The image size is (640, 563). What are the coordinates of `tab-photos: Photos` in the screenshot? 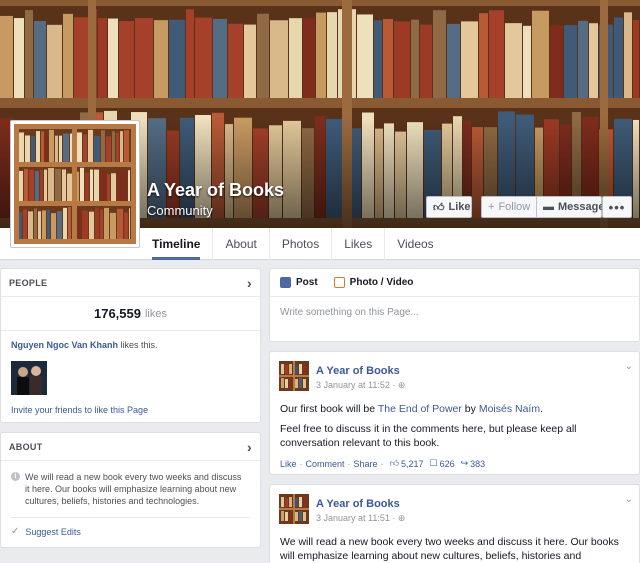 It's located at (301, 244).